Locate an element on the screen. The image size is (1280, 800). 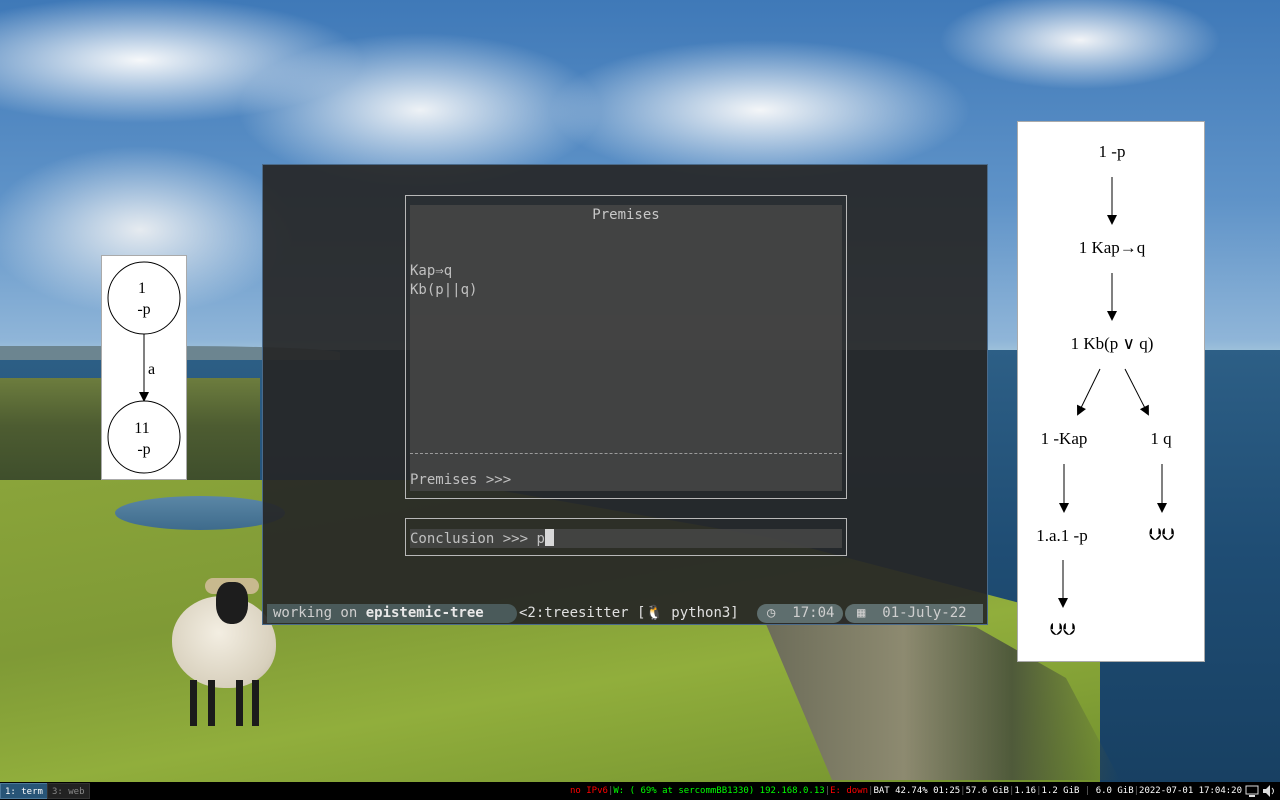
battery-status: BAT 42.74% 01:25 is located at coordinates (917, 791).